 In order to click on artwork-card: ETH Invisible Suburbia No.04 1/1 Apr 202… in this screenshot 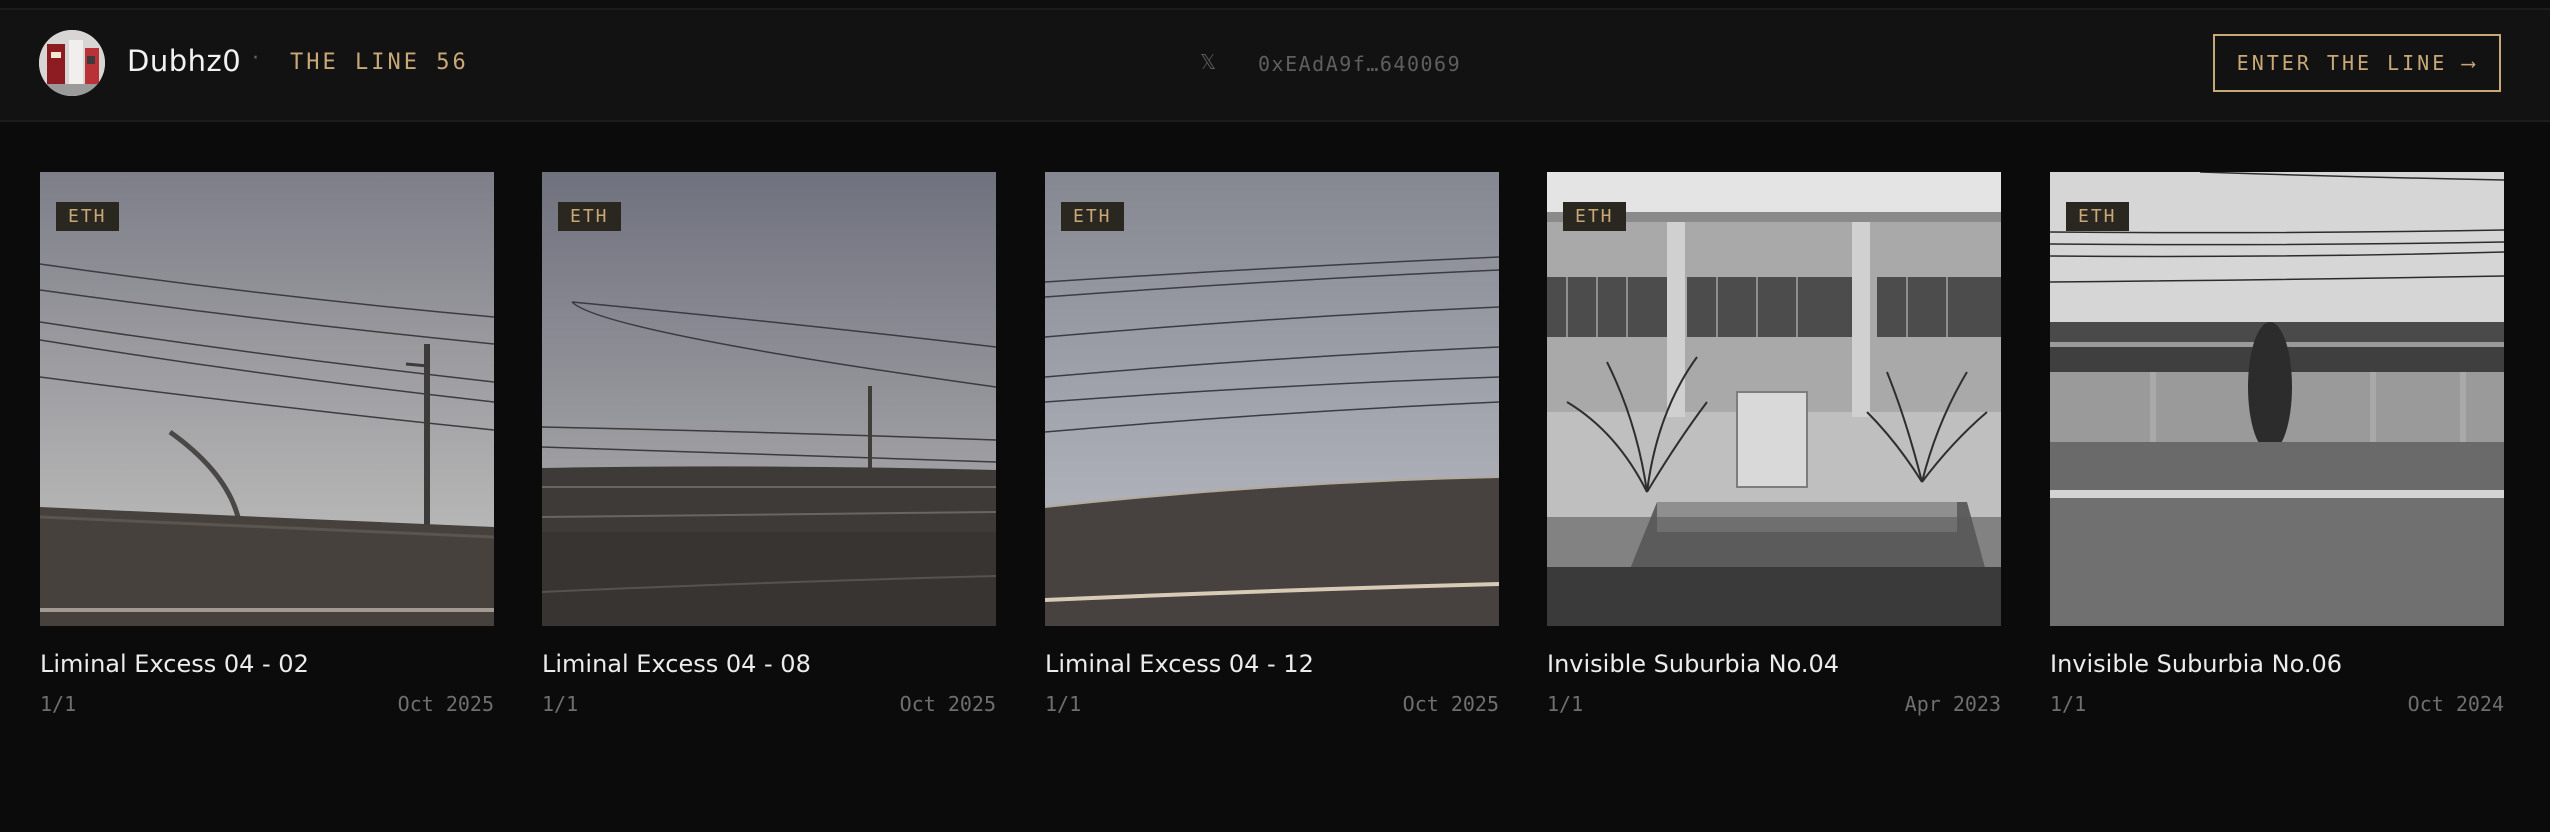, I will do `click(1774, 444)`.